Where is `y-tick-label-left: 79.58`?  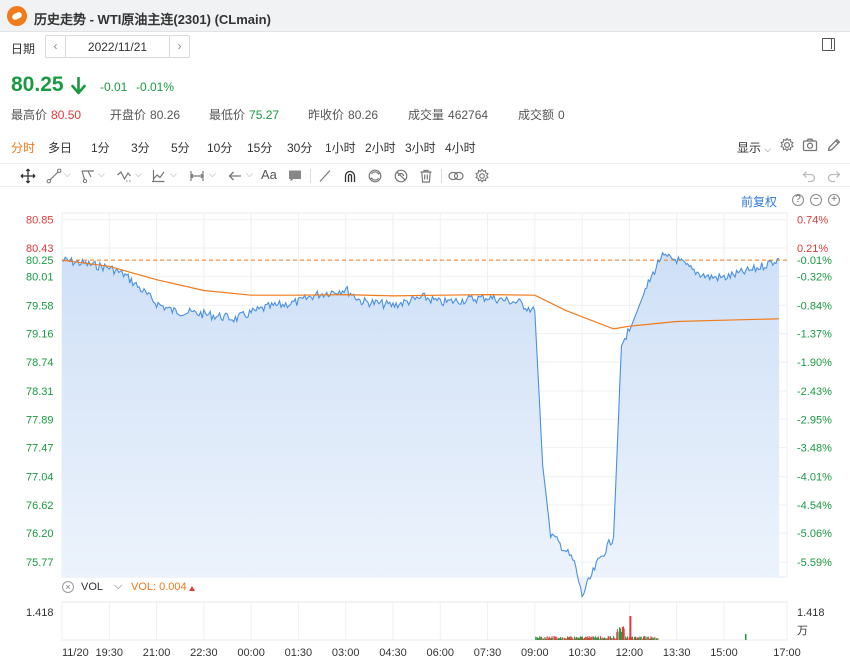
y-tick-label-left: 79.58 is located at coordinates (40, 306).